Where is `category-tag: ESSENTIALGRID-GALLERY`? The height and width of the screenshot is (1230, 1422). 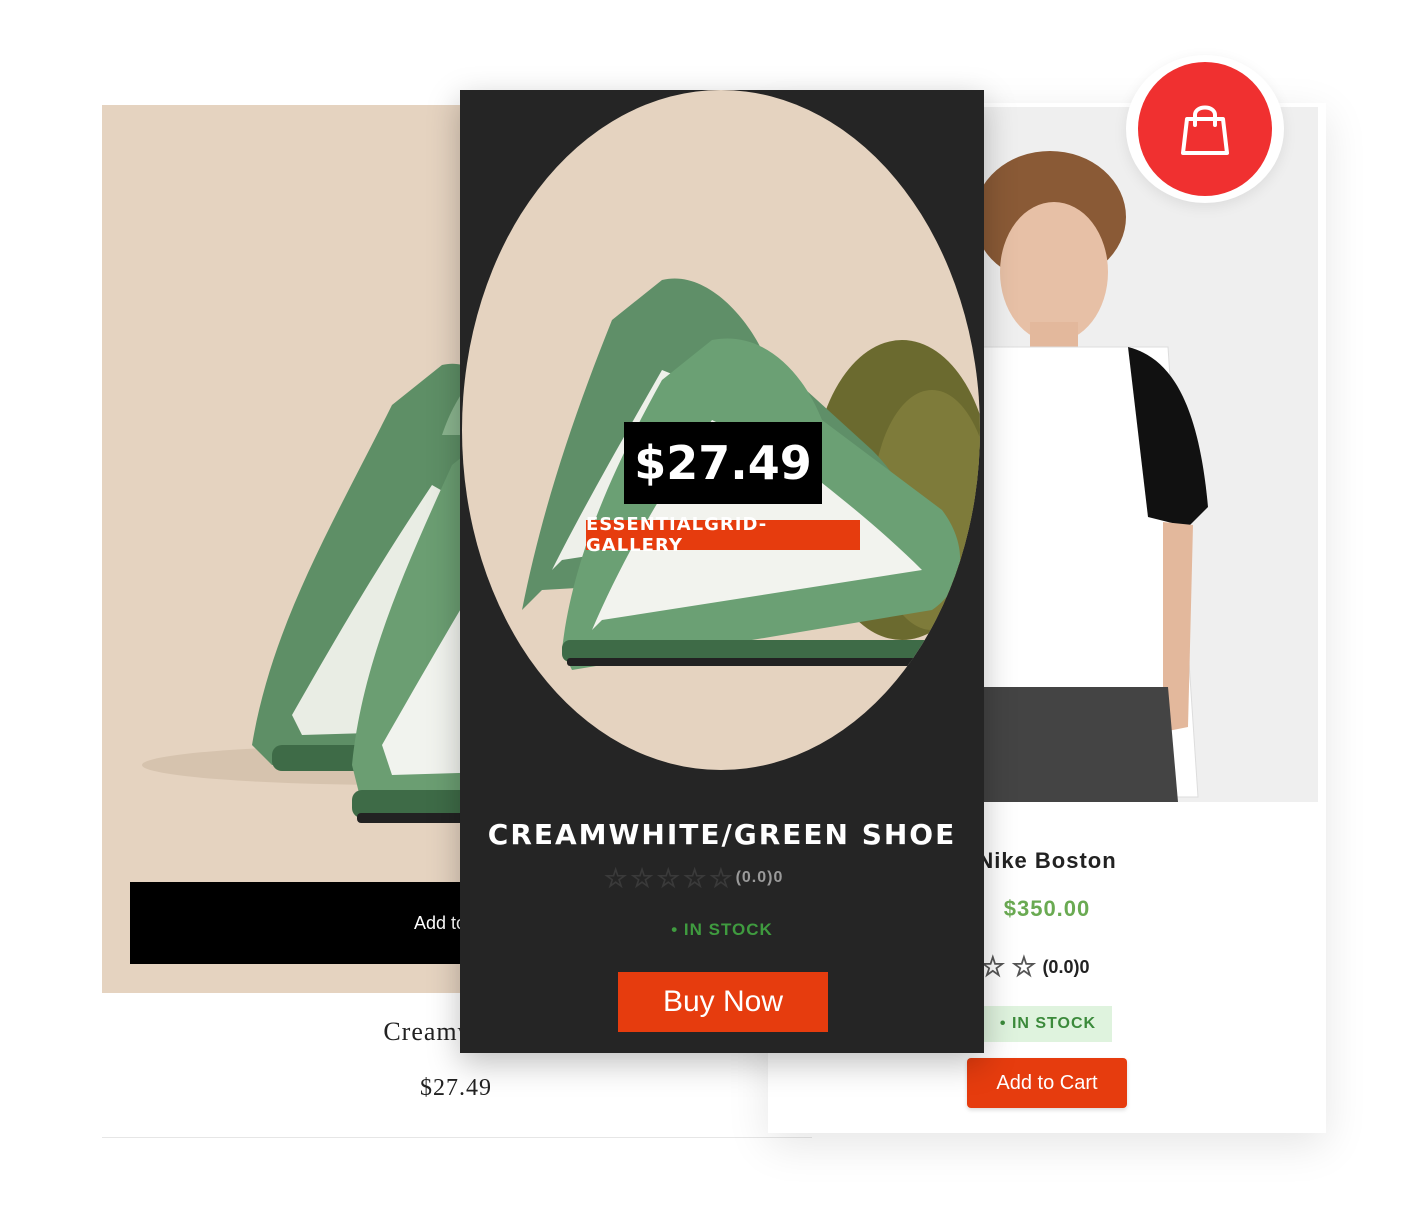 category-tag: ESSENTIALGRID-GALLERY is located at coordinates (723, 535).